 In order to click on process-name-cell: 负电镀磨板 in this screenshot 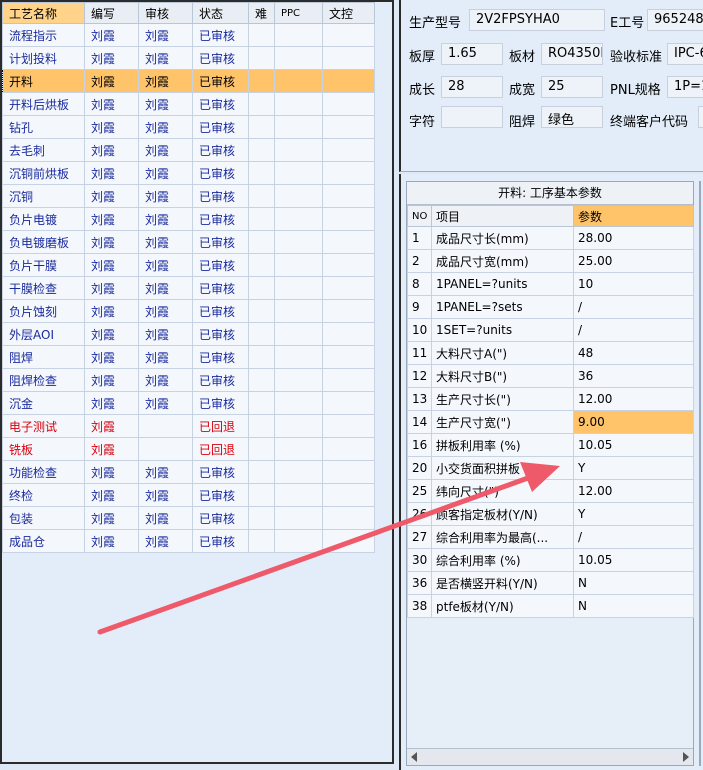, I will do `click(43, 242)`.